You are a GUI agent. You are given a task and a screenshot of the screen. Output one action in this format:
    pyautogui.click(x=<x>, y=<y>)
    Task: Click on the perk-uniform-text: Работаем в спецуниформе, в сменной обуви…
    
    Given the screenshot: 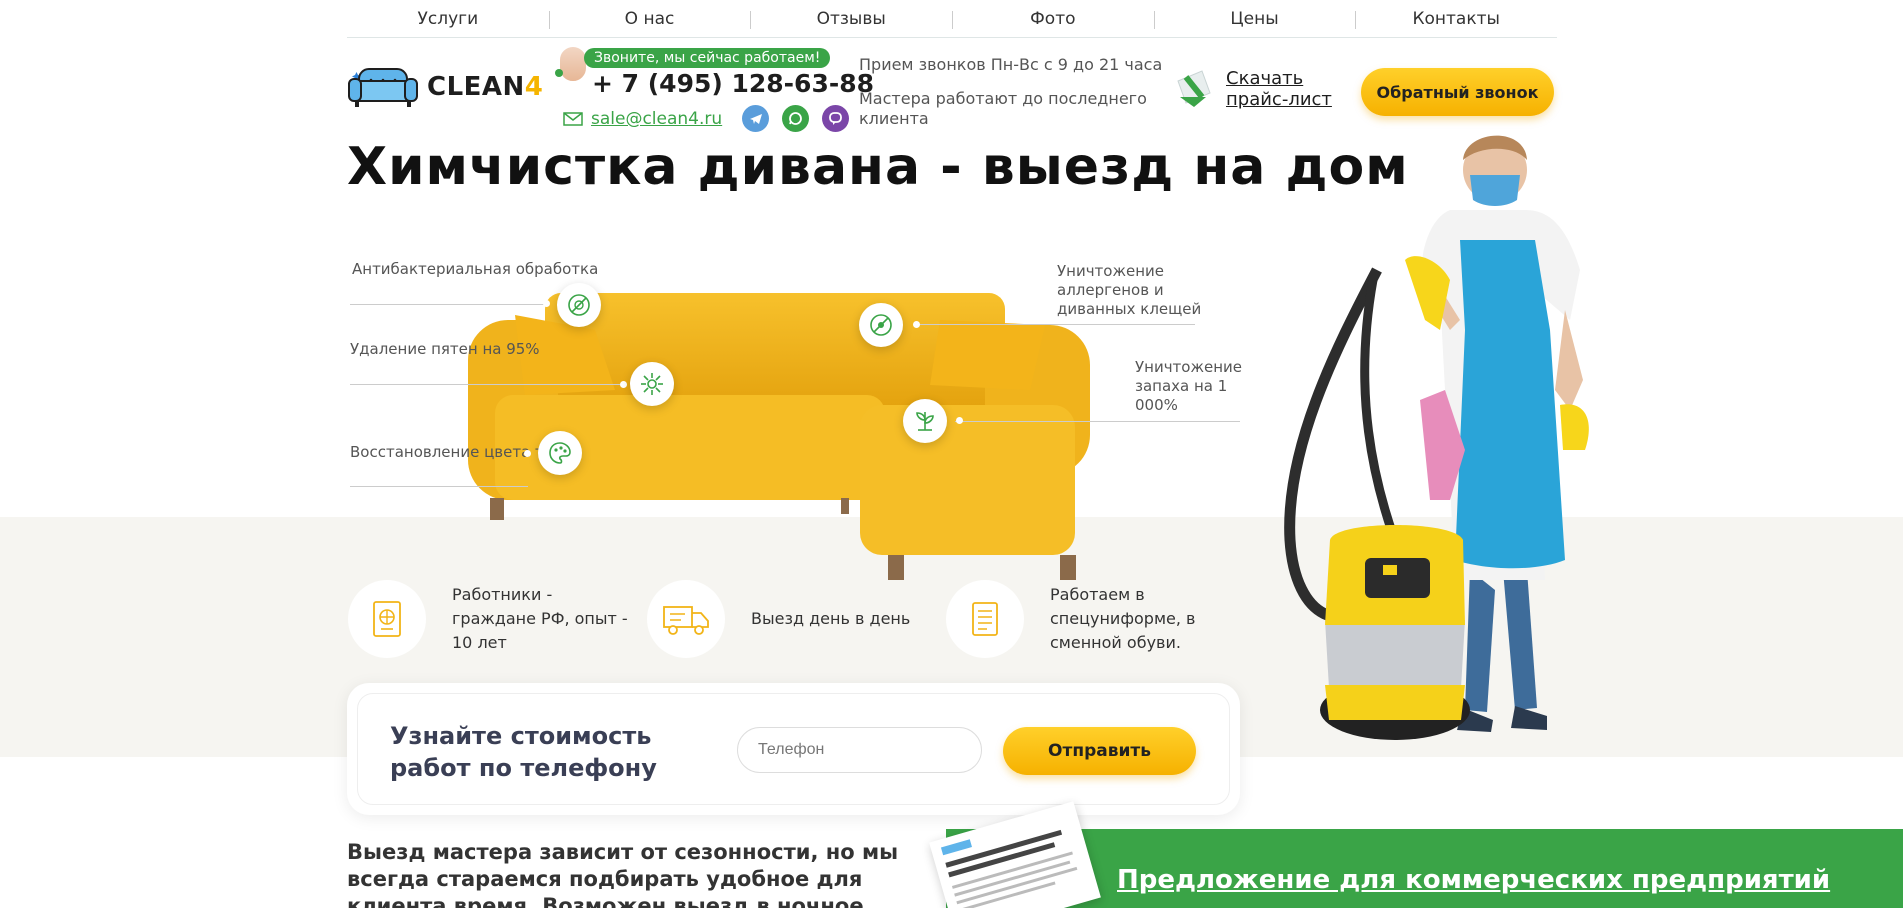 What is the action you would take?
    pyautogui.click(x=1123, y=618)
    